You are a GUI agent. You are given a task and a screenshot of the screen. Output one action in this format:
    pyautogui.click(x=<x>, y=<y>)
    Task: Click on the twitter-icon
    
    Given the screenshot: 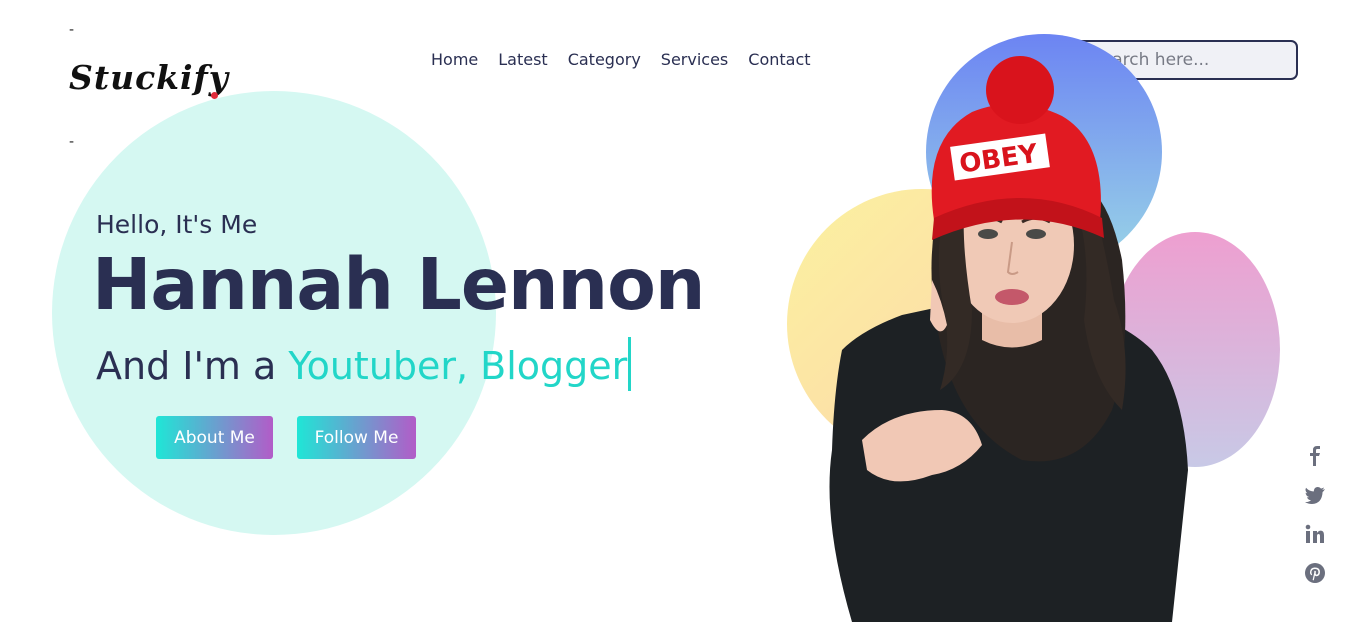 What is the action you would take?
    pyautogui.click(x=1315, y=495)
    